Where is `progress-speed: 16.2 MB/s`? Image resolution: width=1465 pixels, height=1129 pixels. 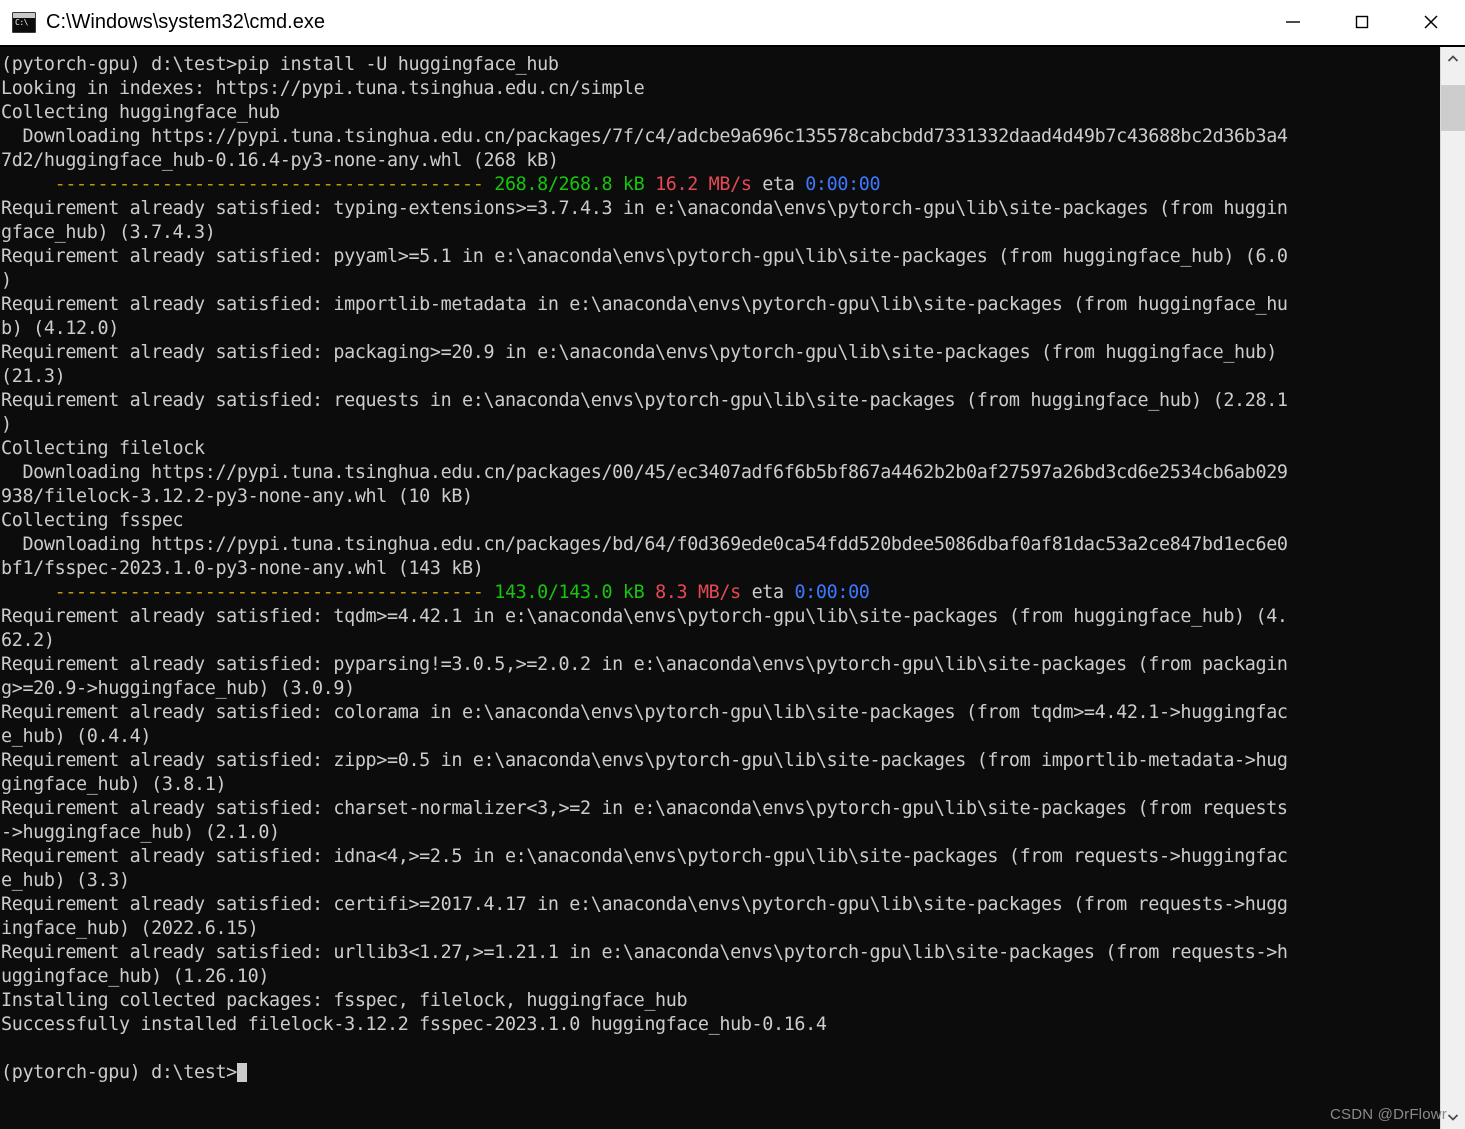
progress-speed: 16.2 MB/s is located at coordinates (698, 184).